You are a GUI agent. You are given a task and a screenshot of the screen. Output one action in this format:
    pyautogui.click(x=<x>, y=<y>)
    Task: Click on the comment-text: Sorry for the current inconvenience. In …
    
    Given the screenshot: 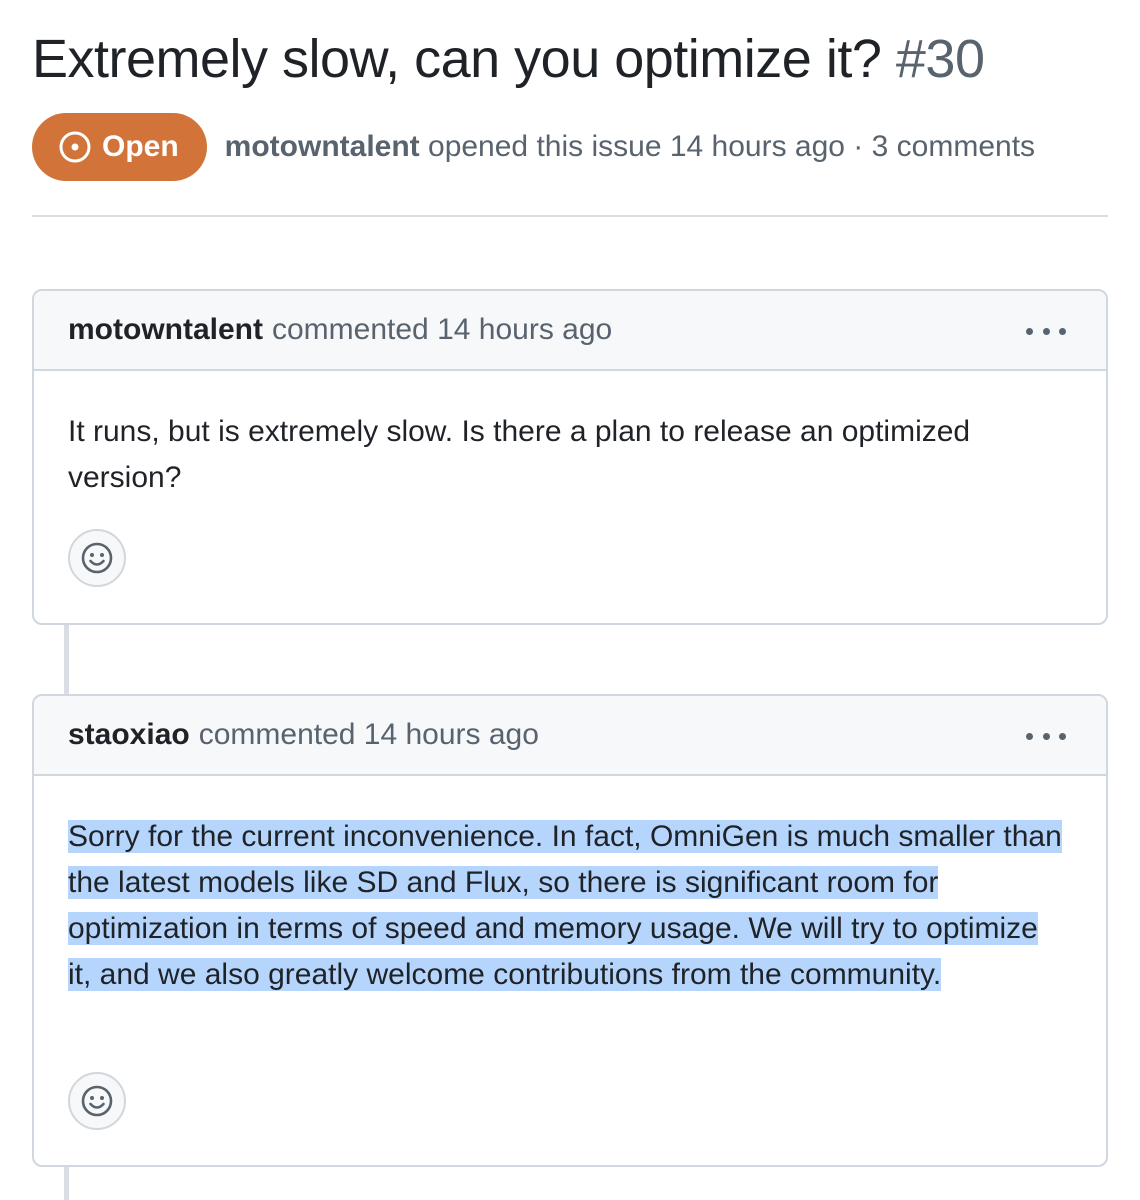 What is the action you would take?
    pyautogui.click(x=568, y=906)
    